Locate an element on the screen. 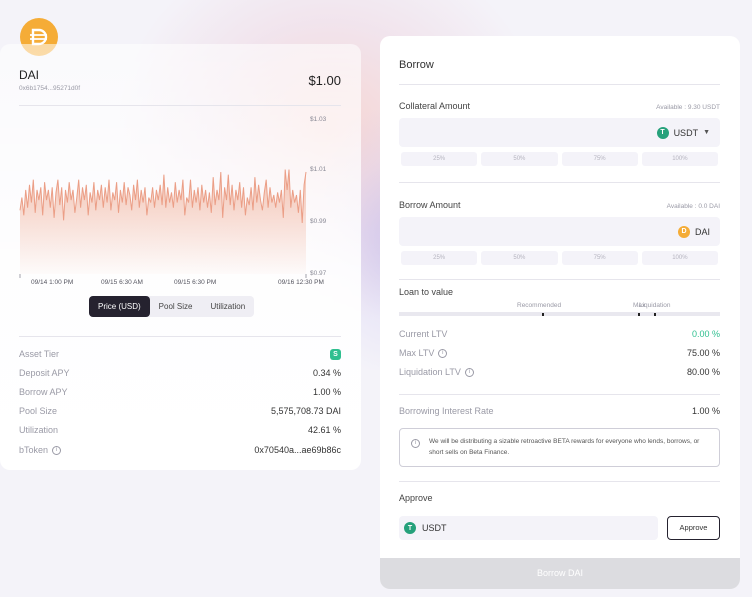  ltv-title: Loan to value is located at coordinates (426, 292).